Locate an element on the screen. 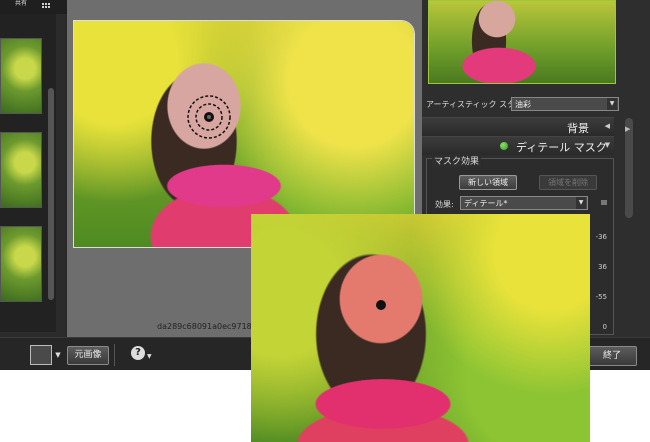  slider-value: 36 is located at coordinates (602, 267).